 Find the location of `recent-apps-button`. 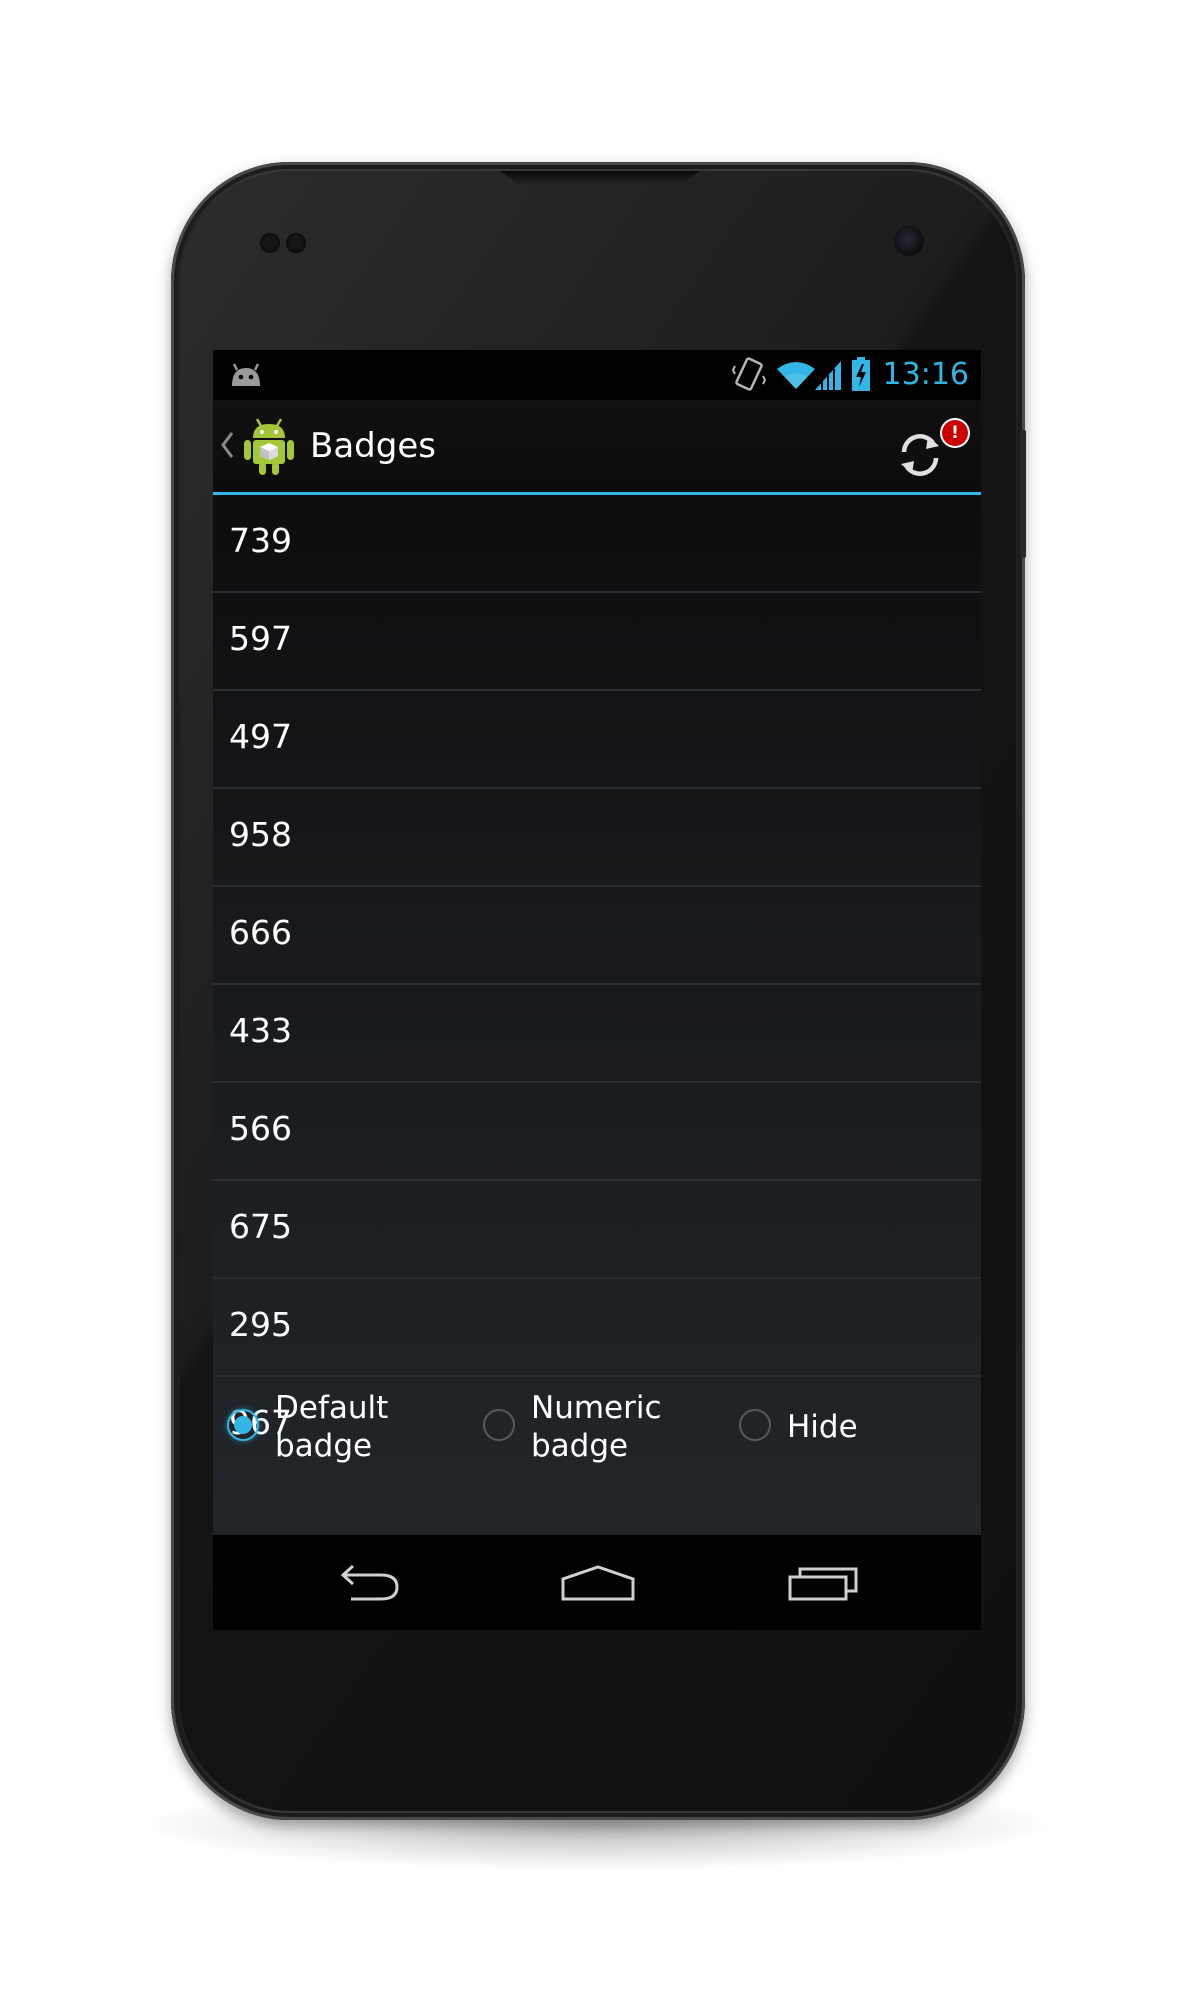

recent-apps-button is located at coordinates (833, 1585).